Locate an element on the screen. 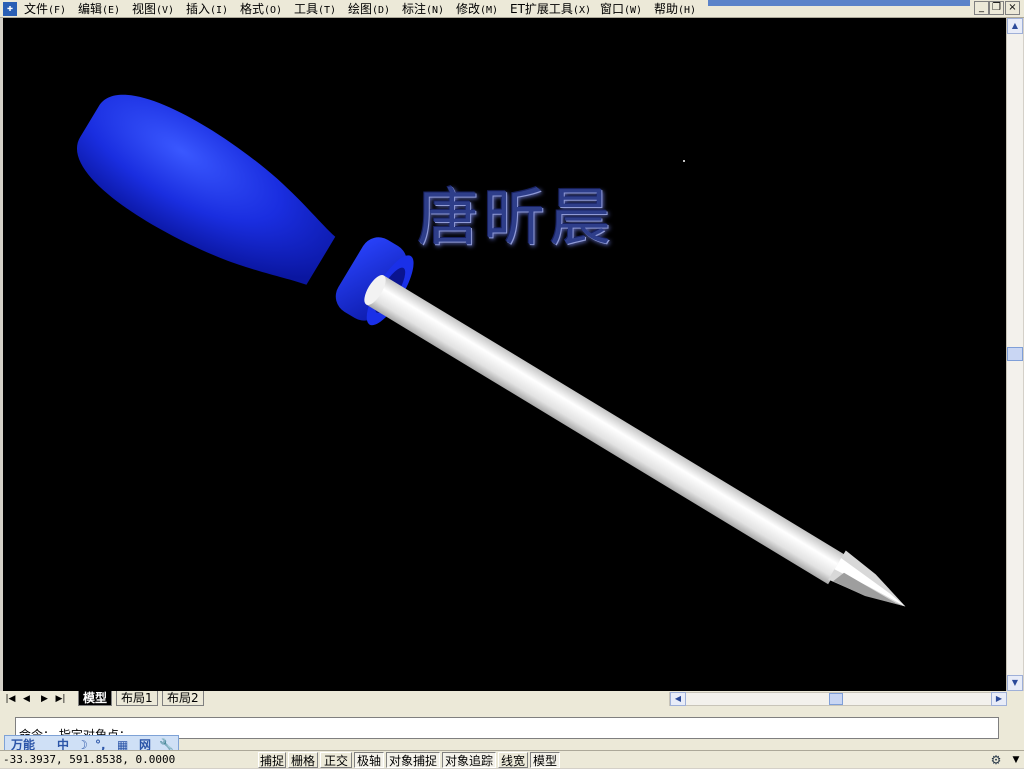 The image size is (1024, 769). last-tab-icon: ▶| is located at coordinates (60, 699).